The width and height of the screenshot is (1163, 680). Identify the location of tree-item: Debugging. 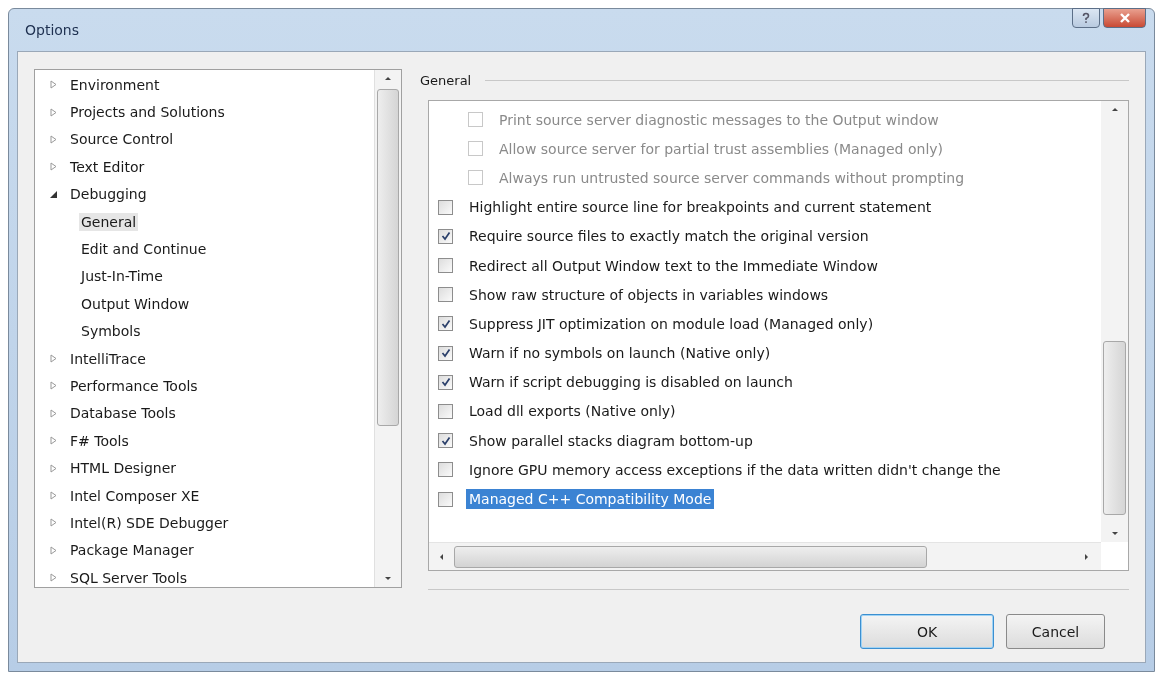
(108, 194).